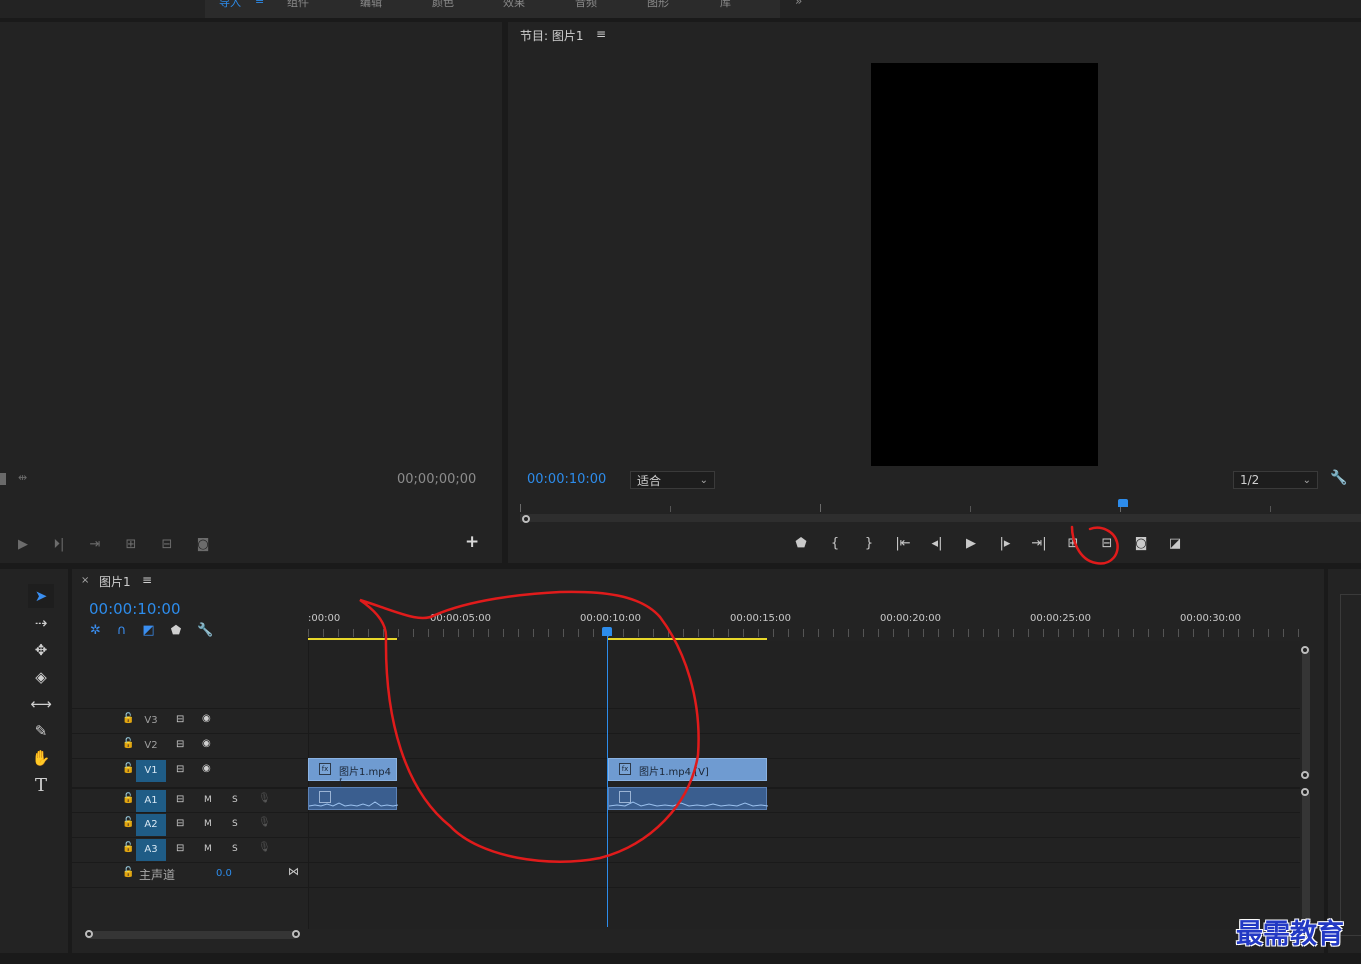 This screenshot has width=1361, height=964. What do you see at coordinates (1290, 934) in the screenshot?
I see `watermark-text: 最需教育` at bounding box center [1290, 934].